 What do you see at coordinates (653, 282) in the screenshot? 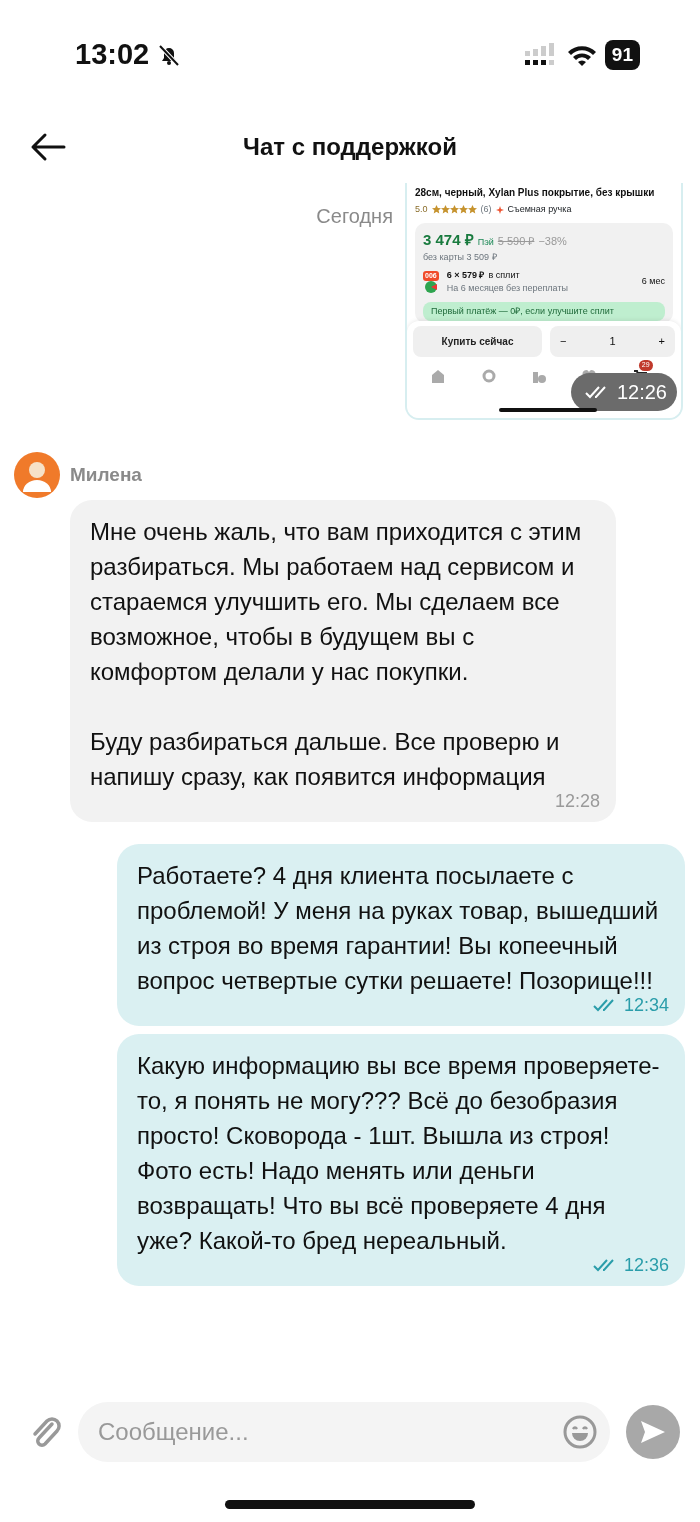
I see `split-term: 6 мес` at bounding box center [653, 282].